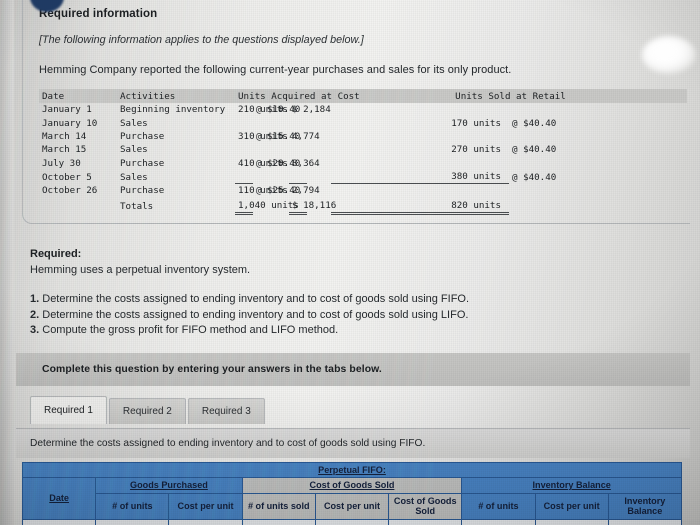 The image size is (700, 525). Describe the element at coordinates (420, 206) in the screenshot. I see `cell-totals-sold-units: 820 units` at that location.